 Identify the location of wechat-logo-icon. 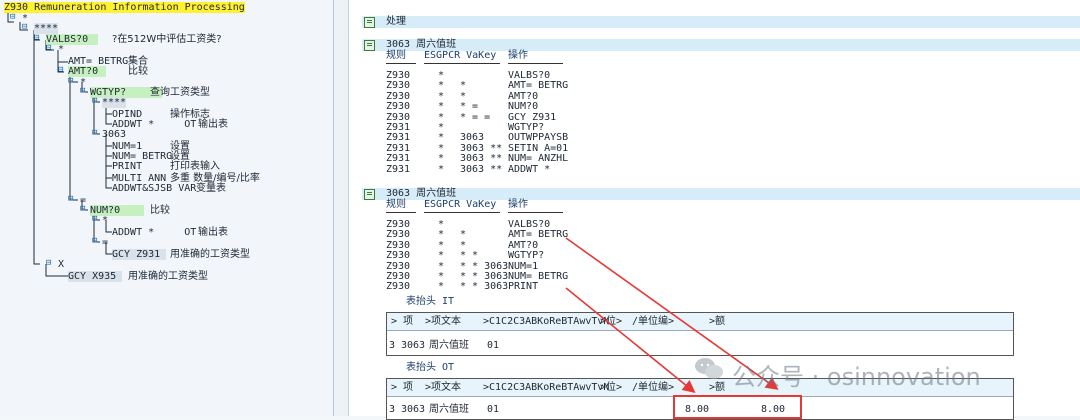
(709, 368).